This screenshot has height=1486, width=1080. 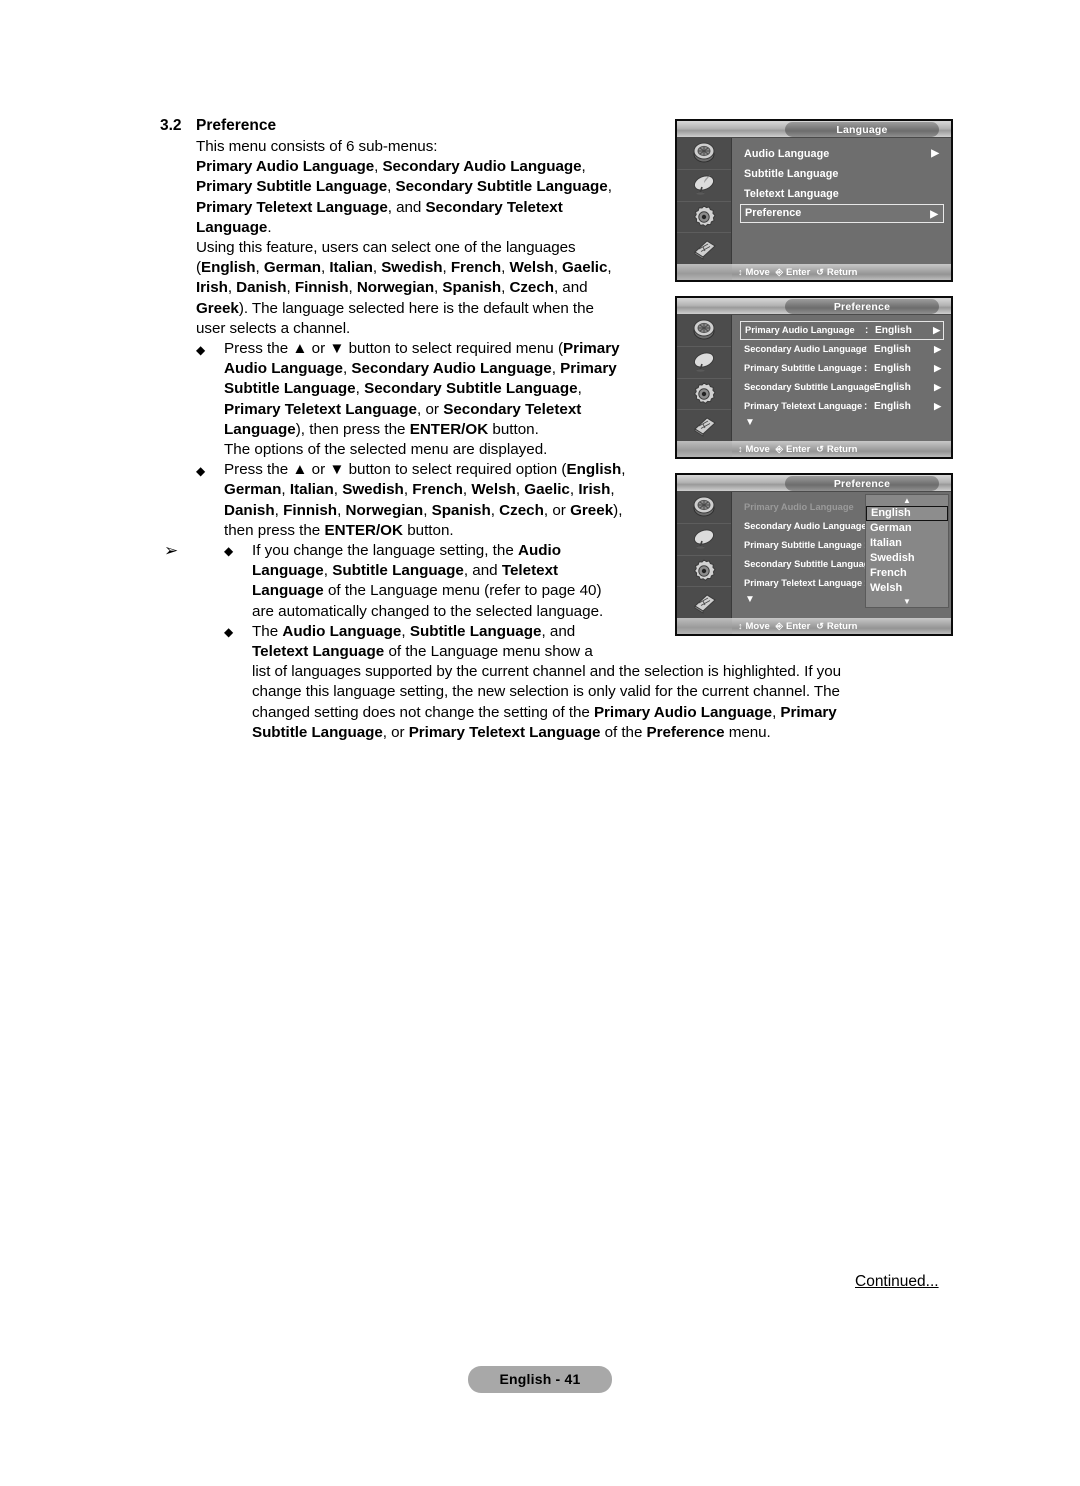 What do you see at coordinates (842, 213) in the screenshot?
I see `menu-item-preference: Preference ▶` at bounding box center [842, 213].